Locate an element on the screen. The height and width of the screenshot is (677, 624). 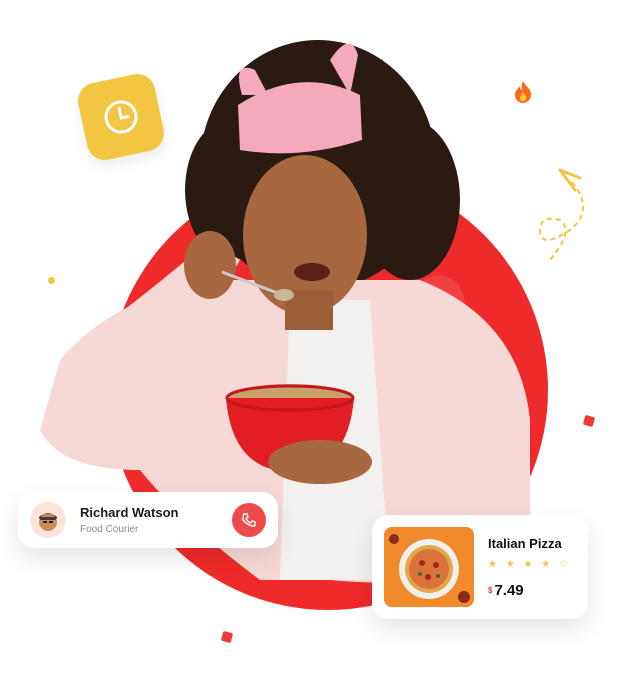
call-button is located at coordinates (249, 520).